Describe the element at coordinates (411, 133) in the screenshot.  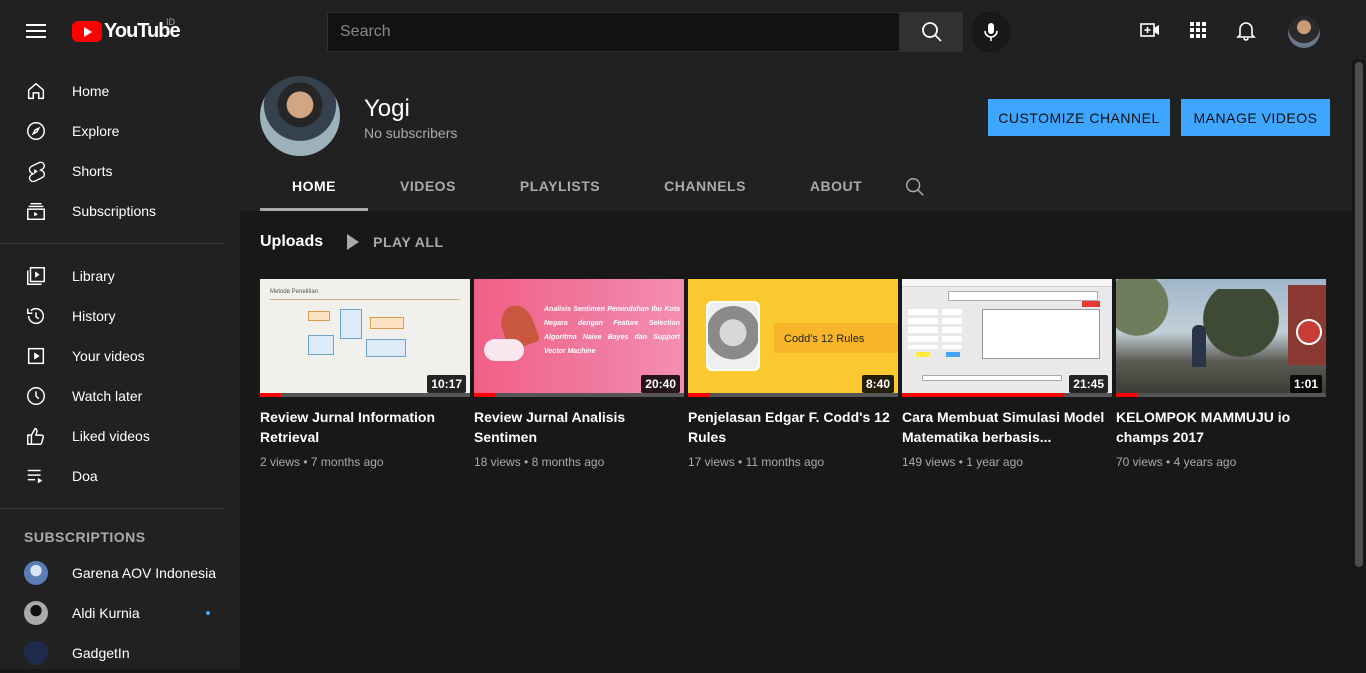
I see `subscriber-count: No subscribers` at that location.